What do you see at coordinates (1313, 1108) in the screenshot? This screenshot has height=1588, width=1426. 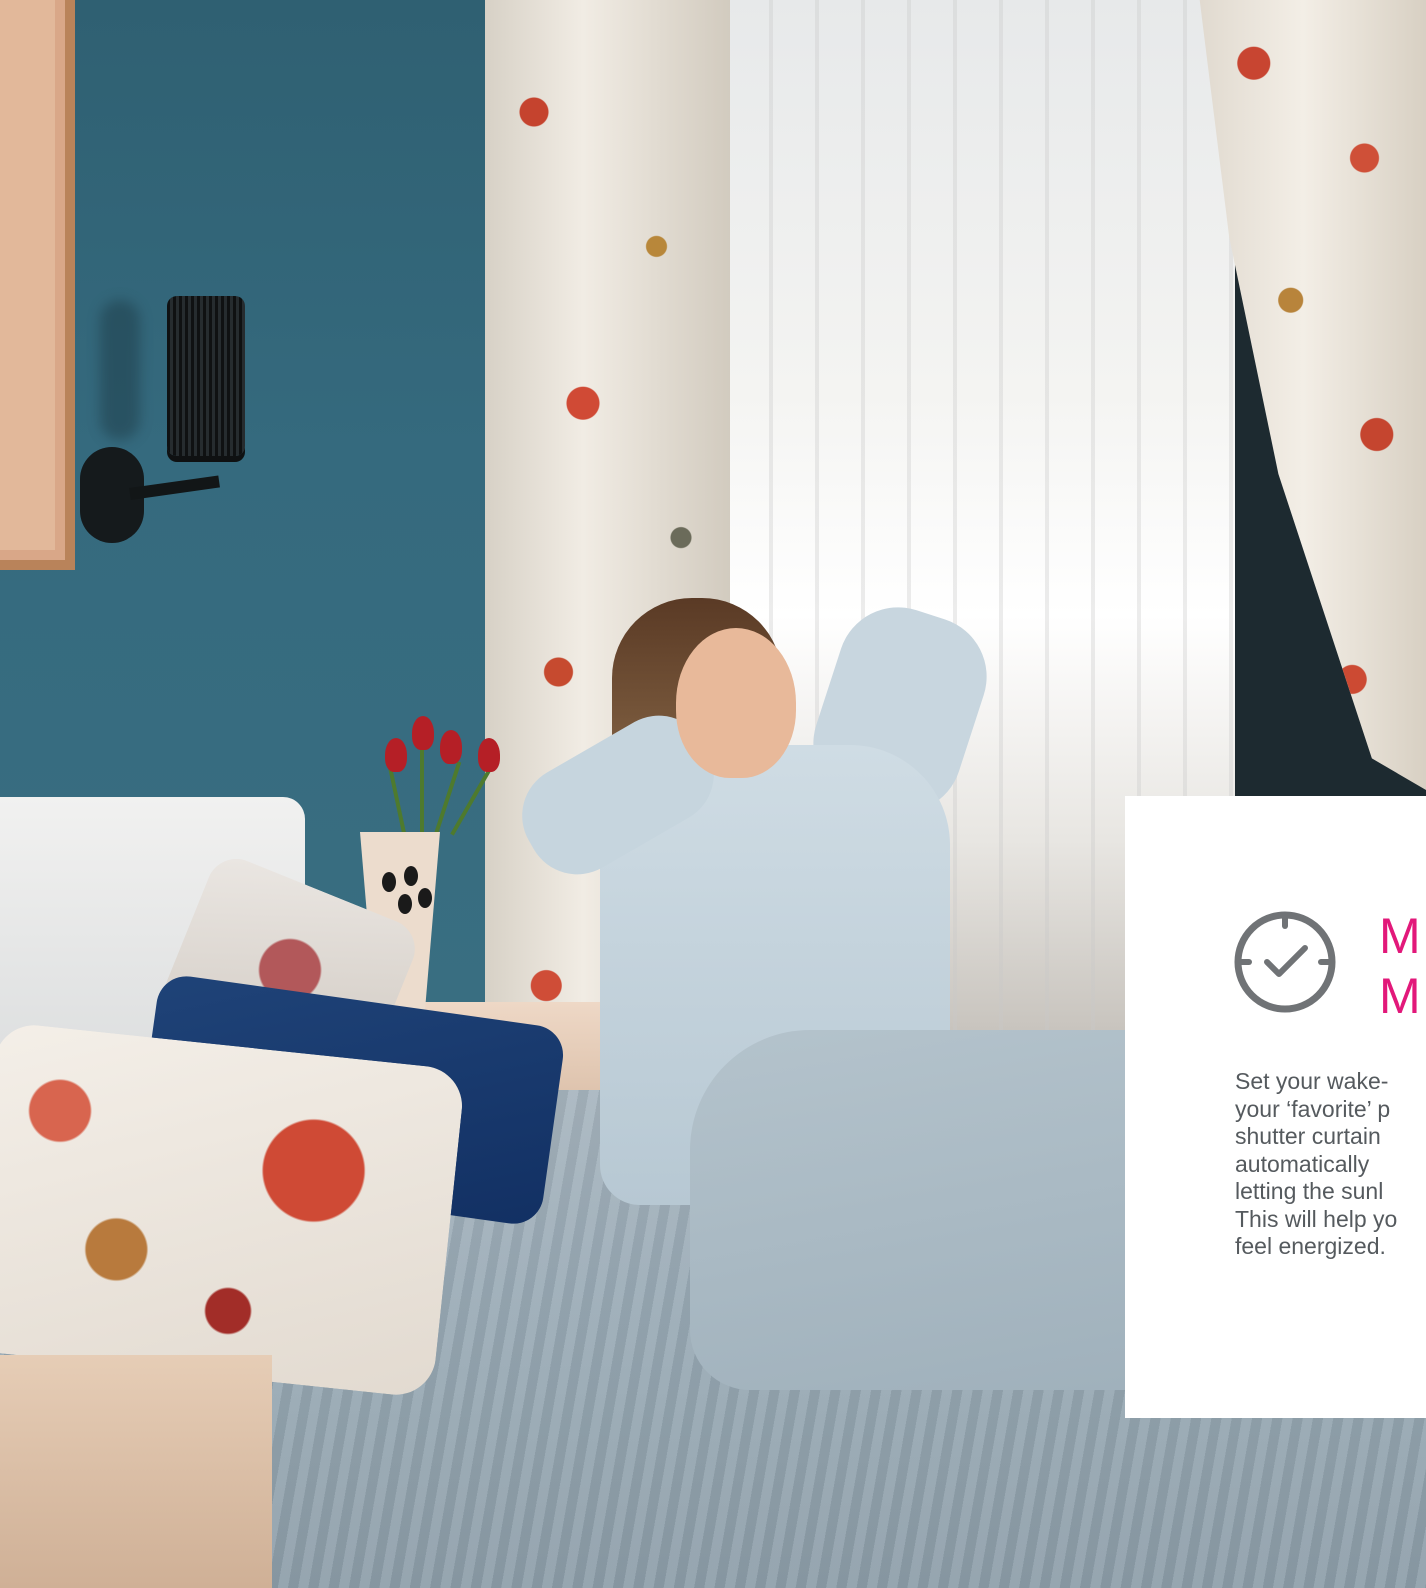 I see `card-body-line: your ‘favorite’ p` at bounding box center [1313, 1108].